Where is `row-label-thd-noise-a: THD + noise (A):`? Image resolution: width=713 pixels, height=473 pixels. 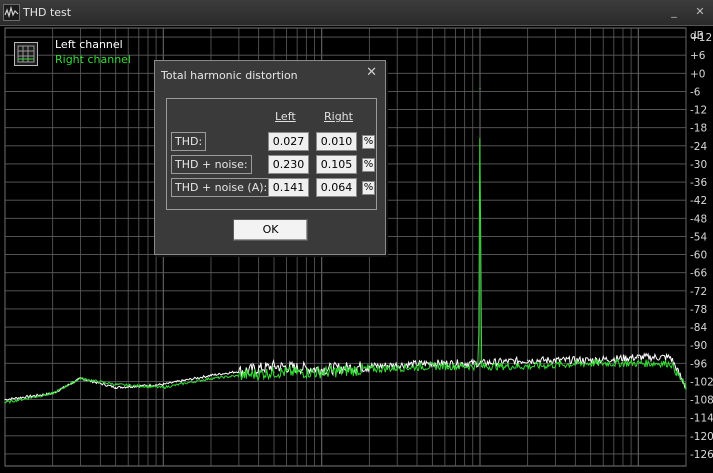
row-label-thd-noise-a: THD + noise (A): is located at coordinates (221, 187).